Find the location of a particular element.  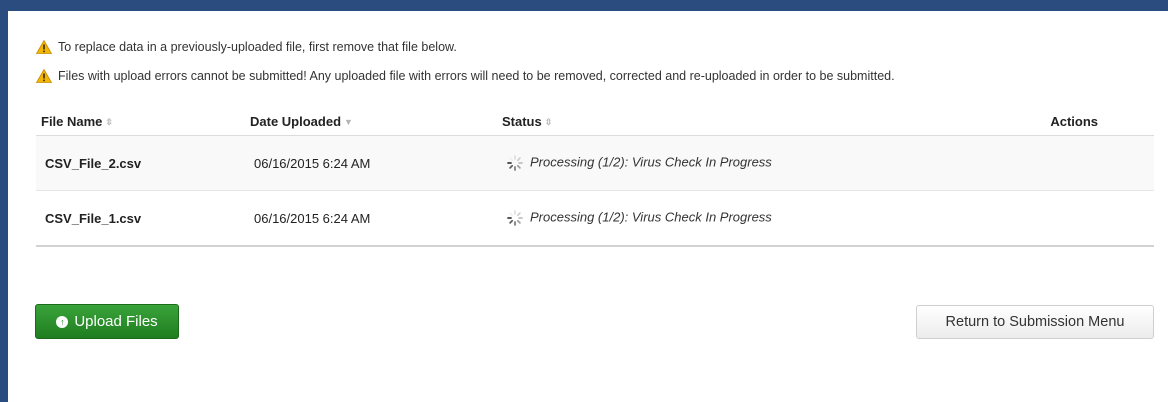

file-name-cell: CSV_File_2.csv is located at coordinates (140, 163).